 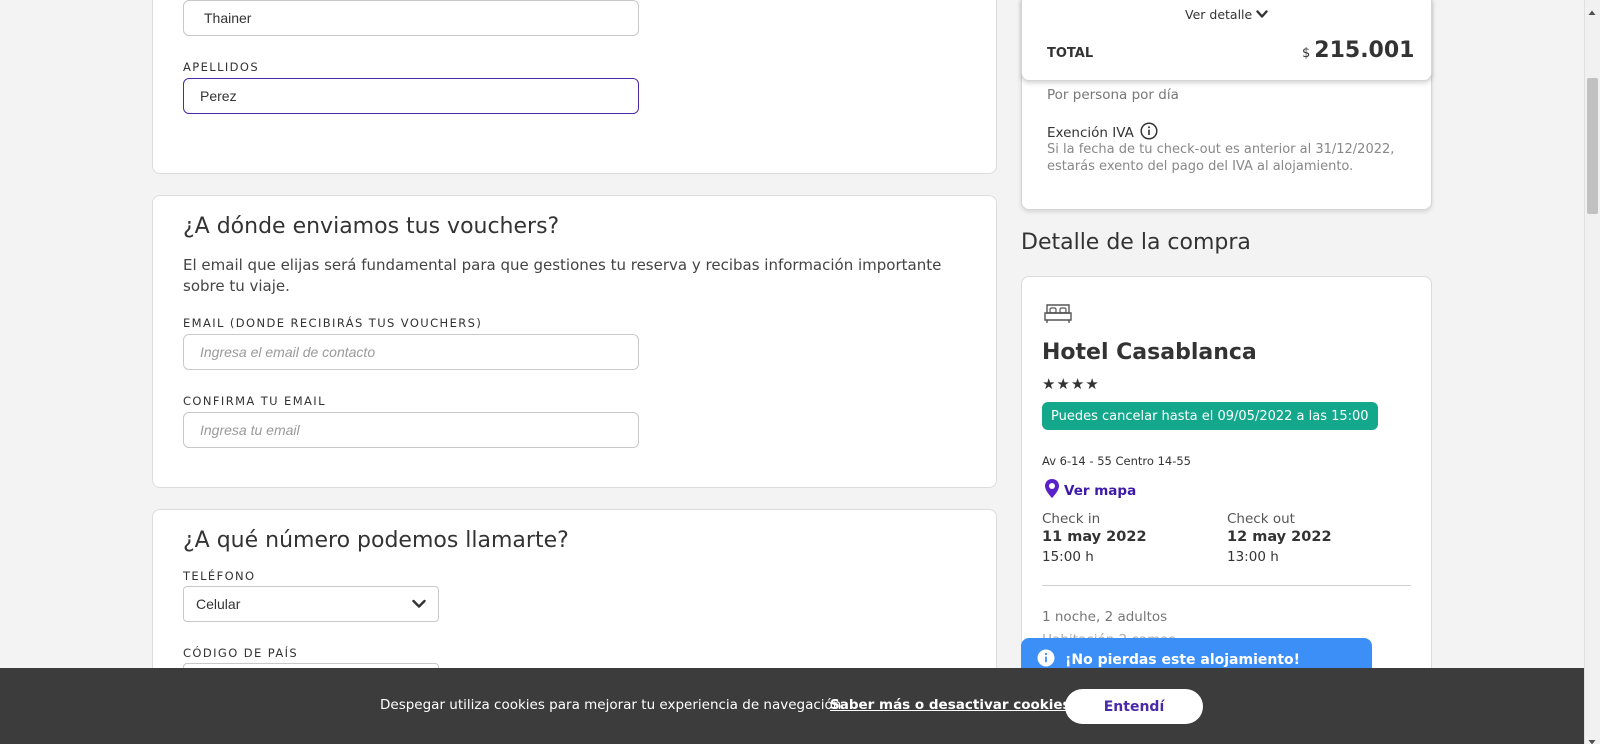 I want to click on map-link-label: Ver mapa, so click(x=1100, y=490).